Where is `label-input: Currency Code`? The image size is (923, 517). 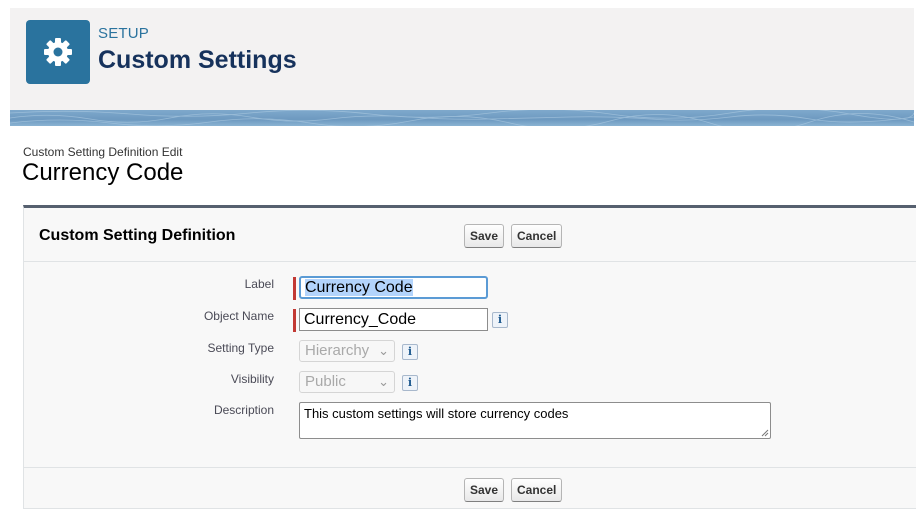 label-input: Currency Code is located at coordinates (393, 287).